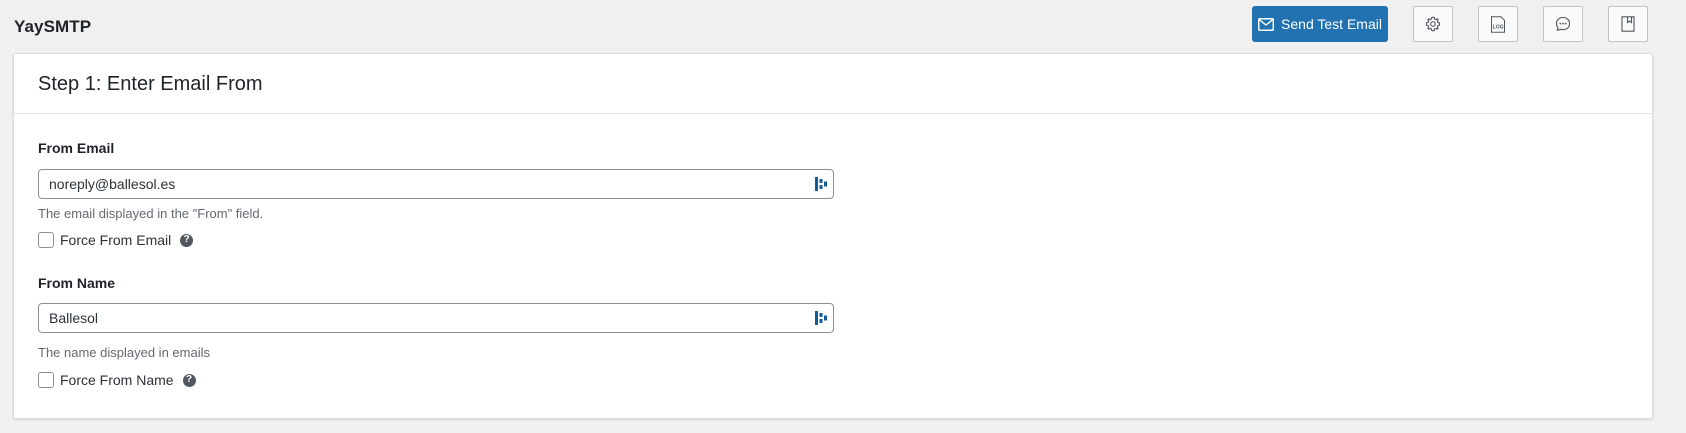 Image resolution: width=1686 pixels, height=433 pixels. I want to click on top-bar: YaySMTP Send Test Email LOG, so click(843, 26).